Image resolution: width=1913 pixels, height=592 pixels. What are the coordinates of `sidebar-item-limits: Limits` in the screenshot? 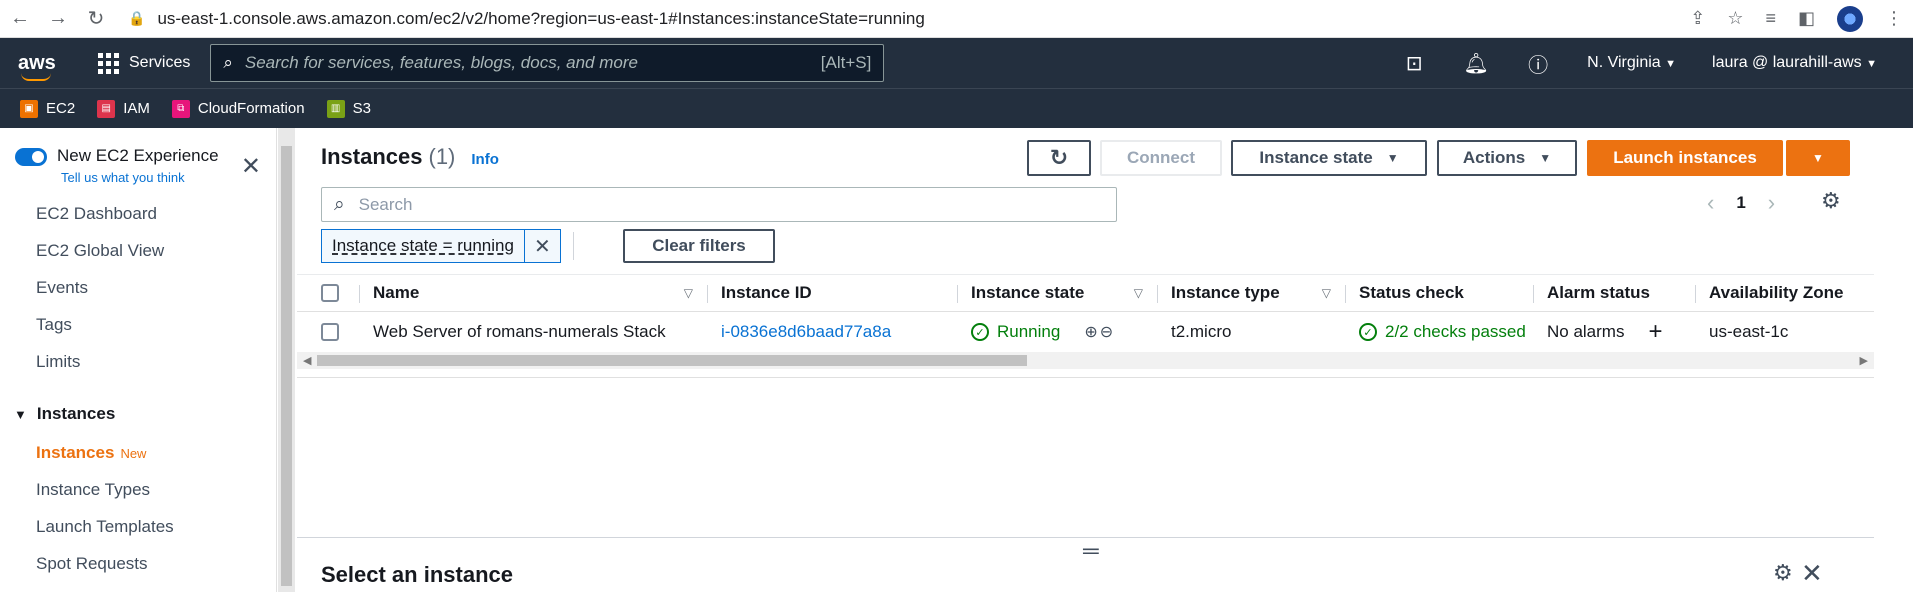 It's located at (138, 361).